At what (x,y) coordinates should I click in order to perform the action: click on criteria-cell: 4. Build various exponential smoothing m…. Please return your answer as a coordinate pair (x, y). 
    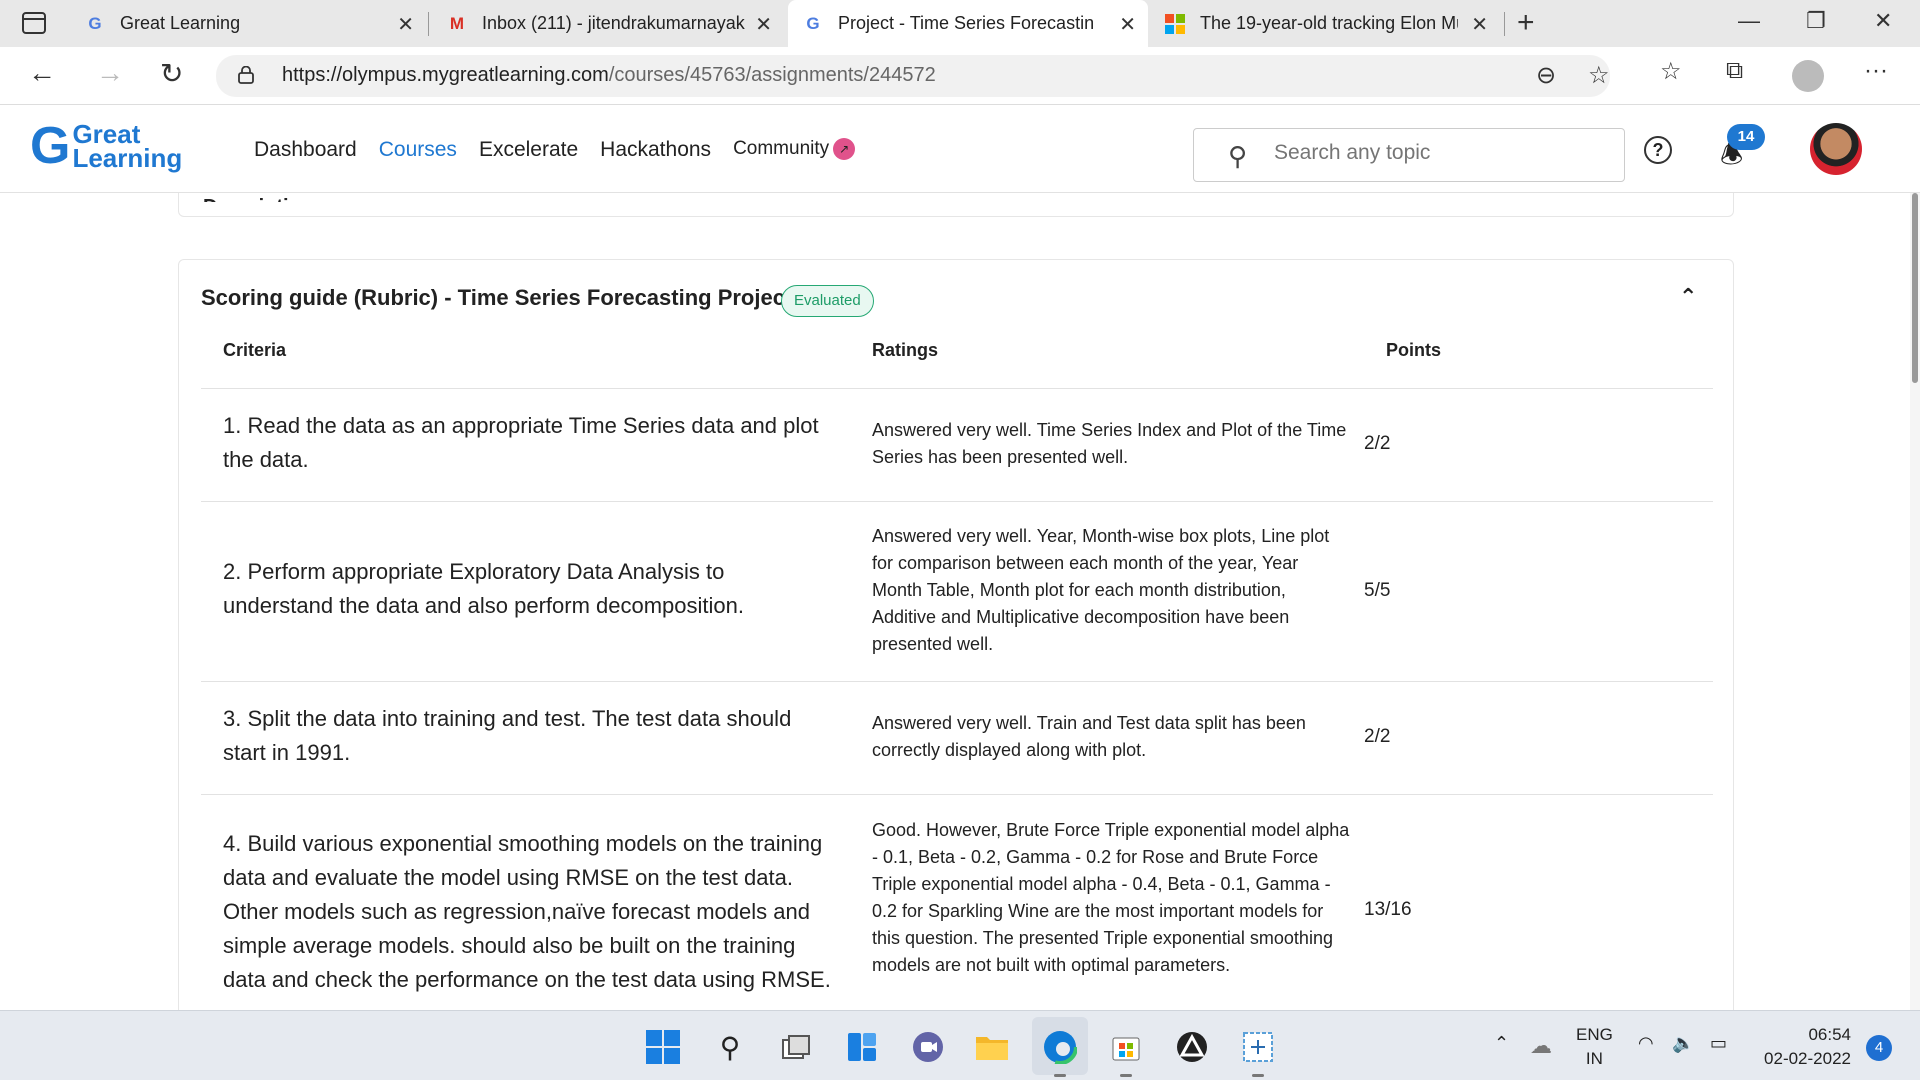
    Looking at the image, I should click on (527, 911).